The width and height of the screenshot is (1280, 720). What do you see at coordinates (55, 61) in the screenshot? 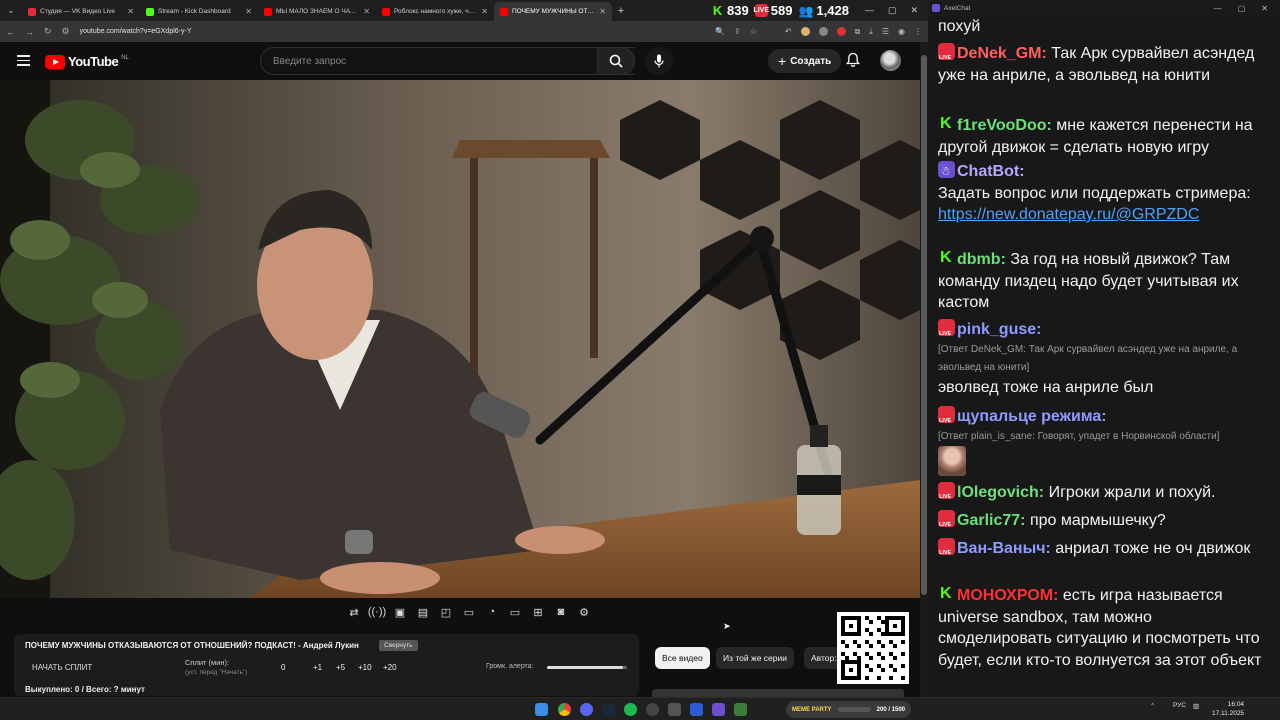
I see `youtube-play-icon` at bounding box center [55, 61].